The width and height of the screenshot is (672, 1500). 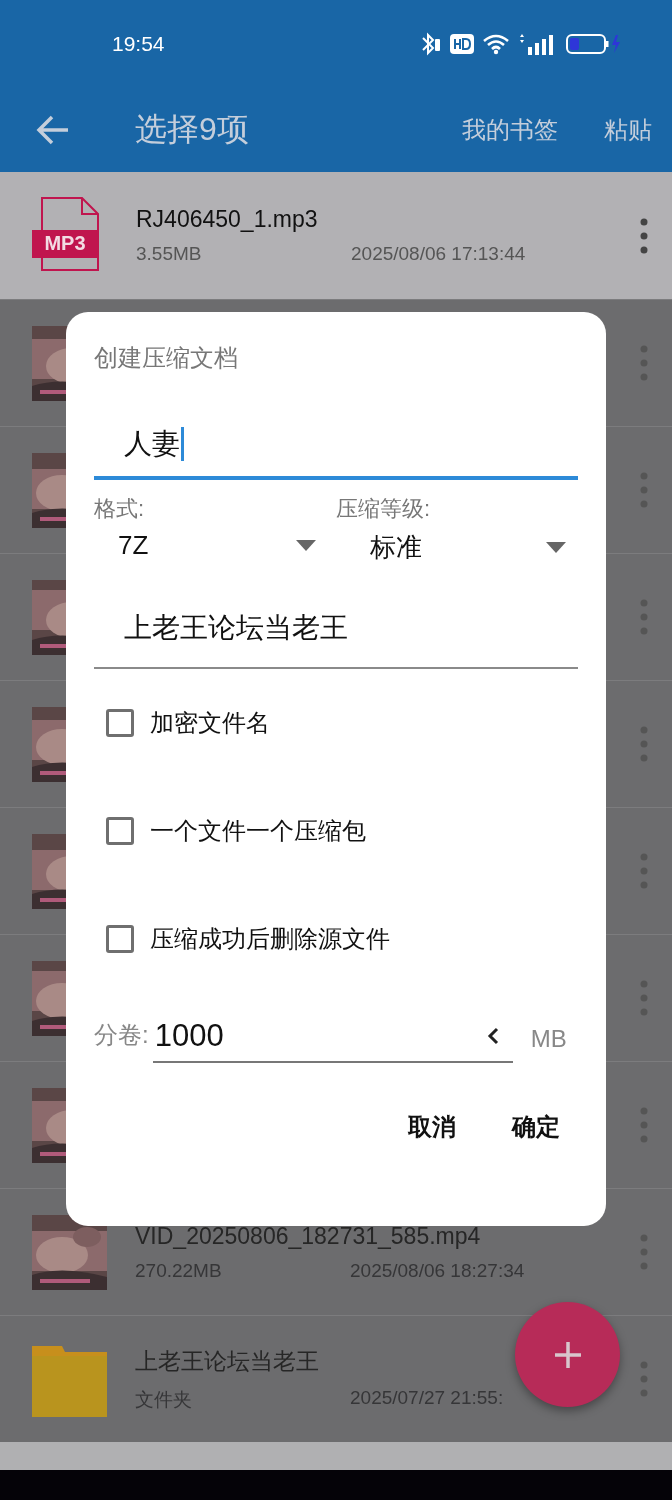 I want to click on comment-field: 上老王论坛当老王, so click(x=336, y=629).